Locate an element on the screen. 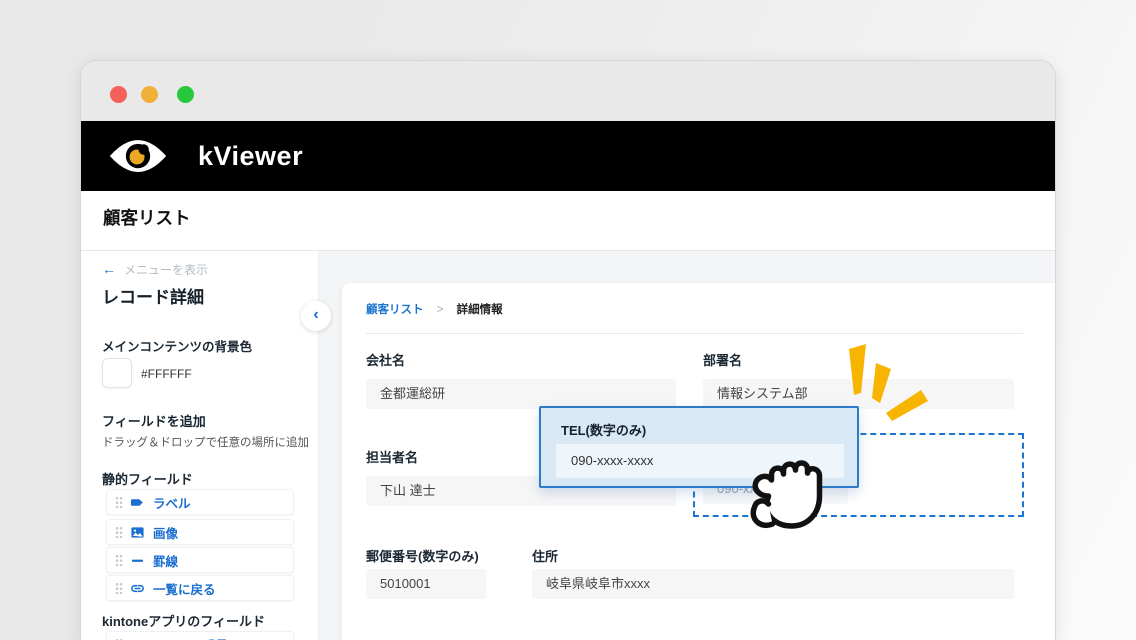 This screenshot has width=1136, height=640. zip-label: 郵便番号(数字のみ) is located at coordinates (422, 556).